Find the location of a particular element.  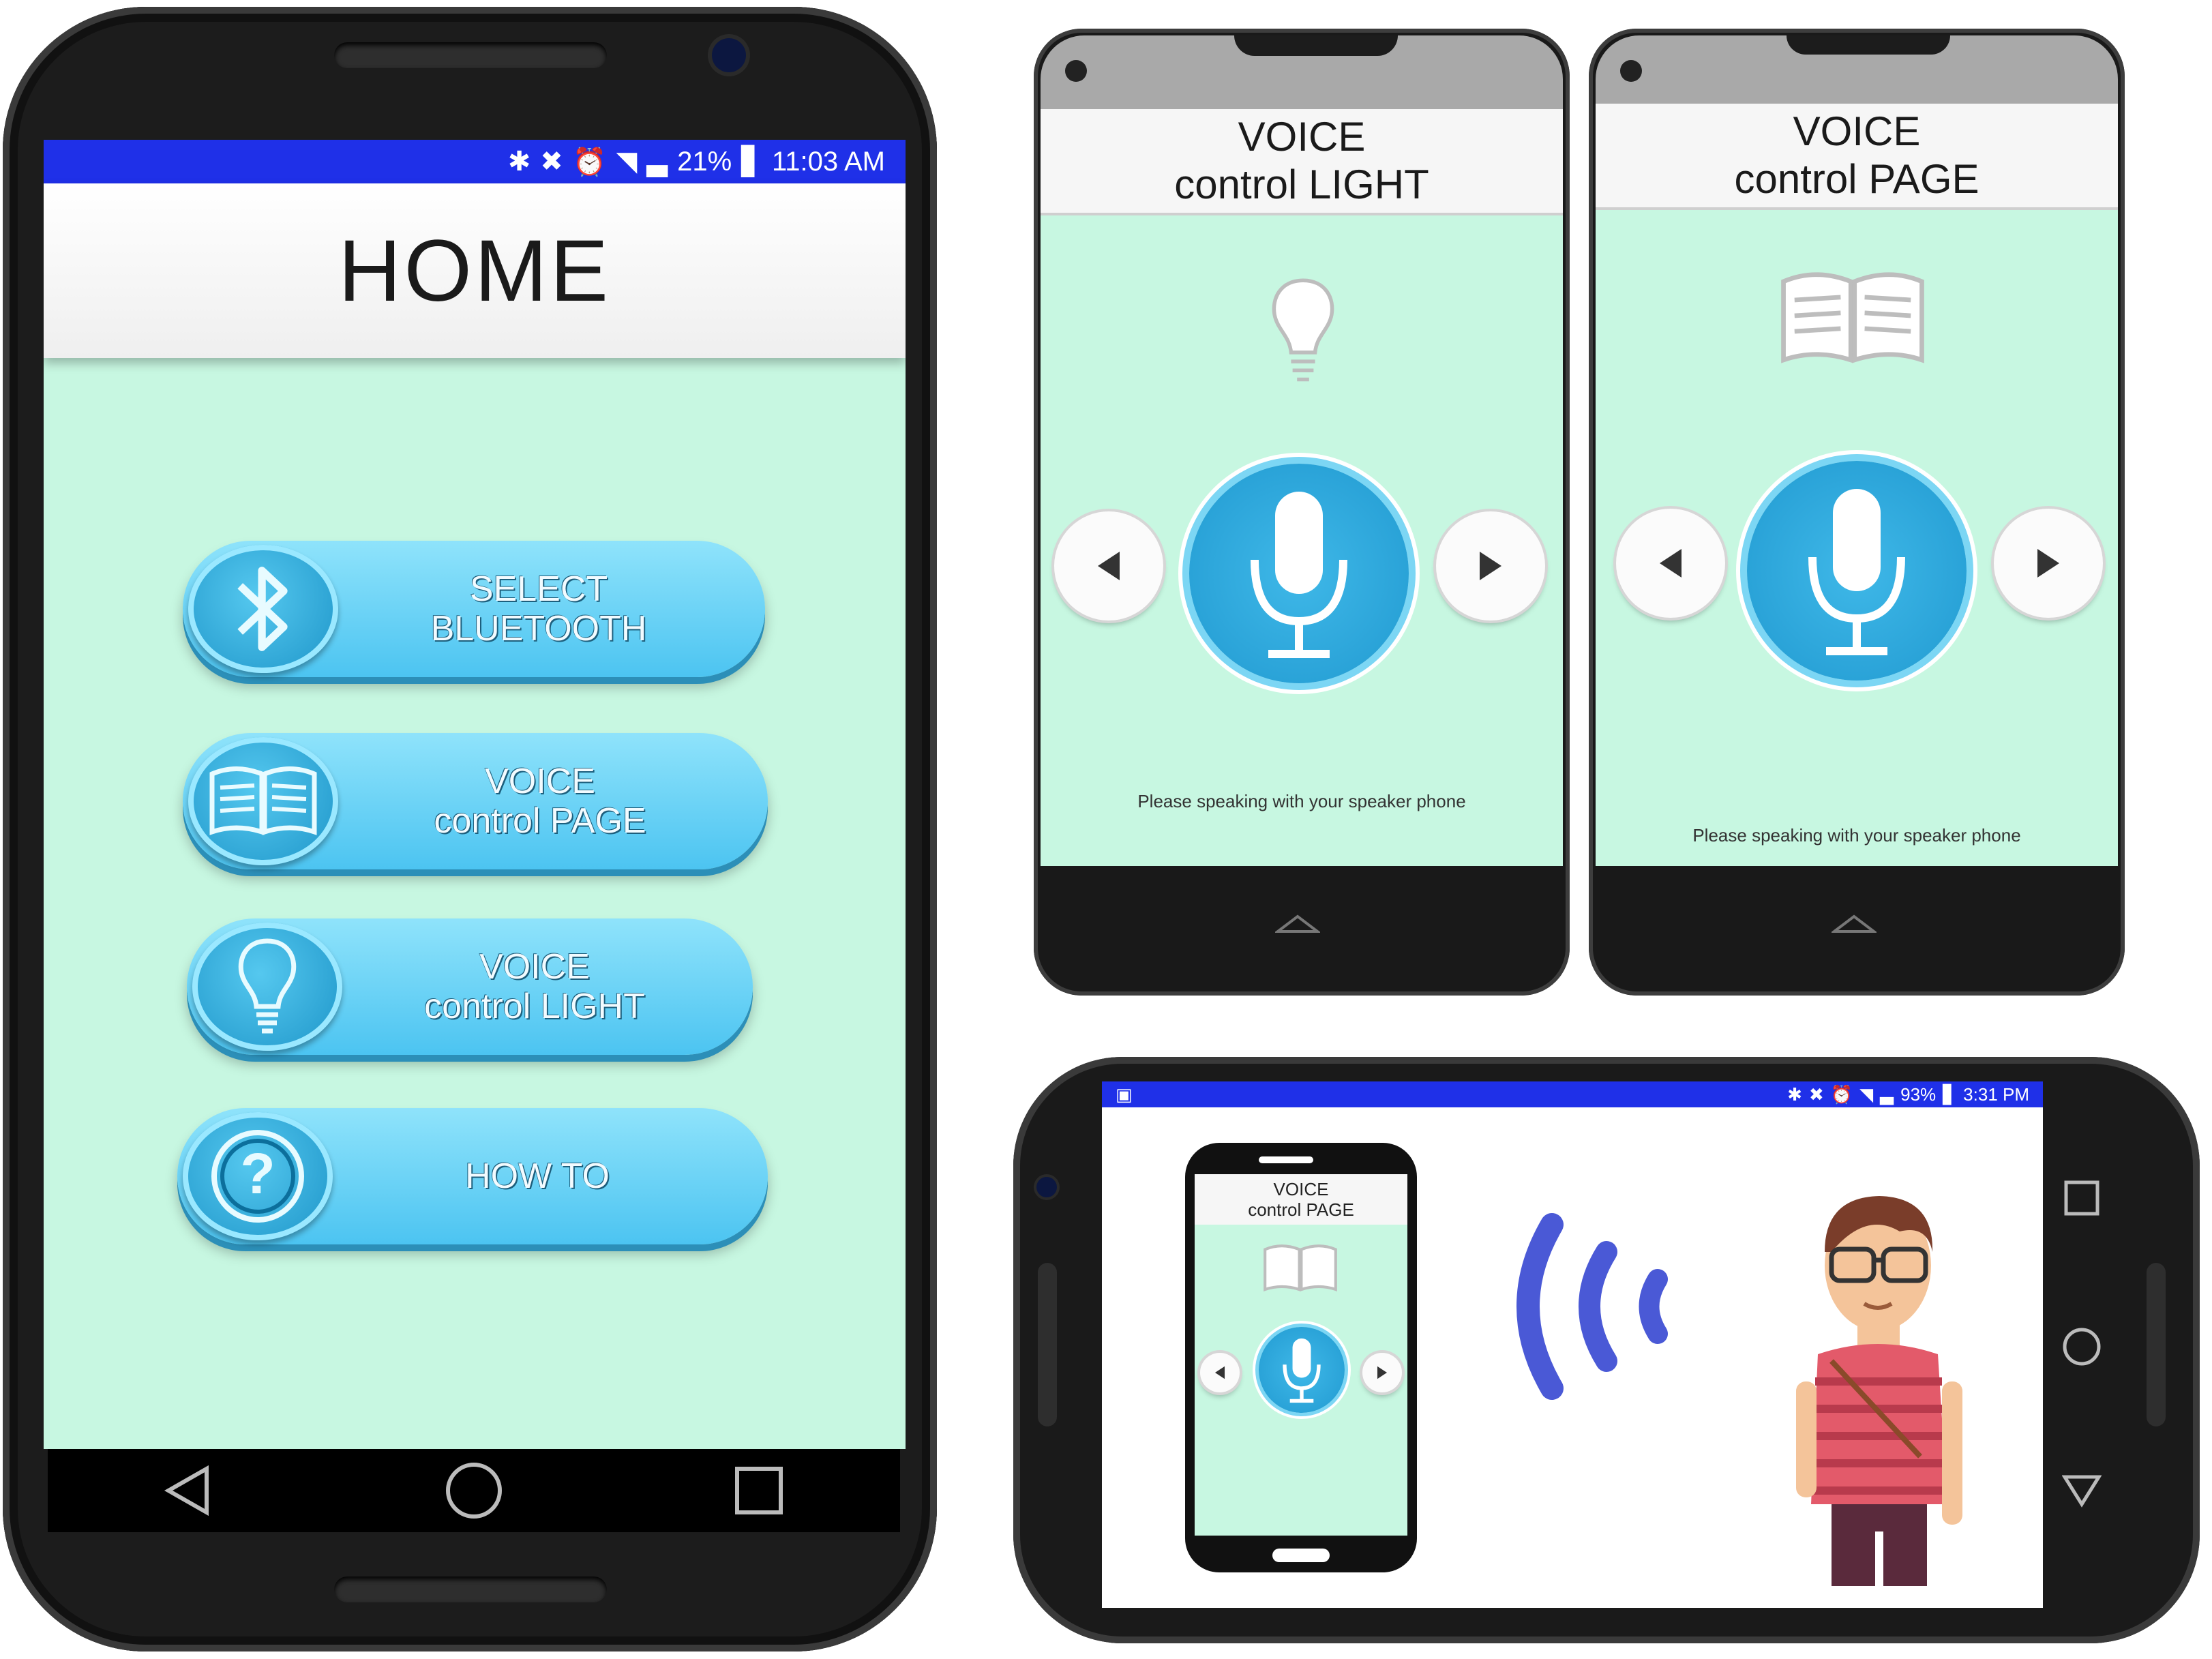

app-header: HOME is located at coordinates (475, 270).